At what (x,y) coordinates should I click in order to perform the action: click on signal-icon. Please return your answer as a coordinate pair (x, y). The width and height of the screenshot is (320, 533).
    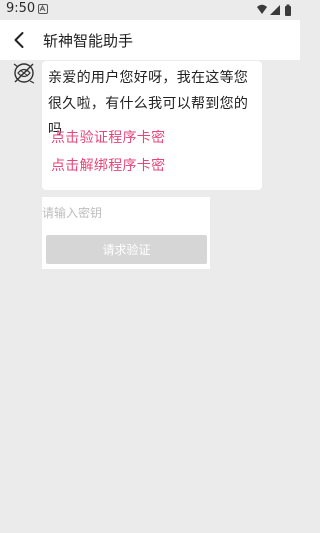
    Looking at the image, I should click on (275, 10).